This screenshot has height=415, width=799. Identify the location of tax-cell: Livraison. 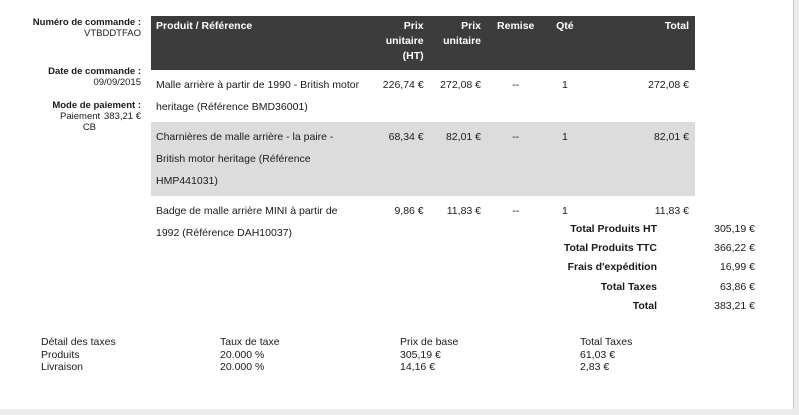
(62, 367).